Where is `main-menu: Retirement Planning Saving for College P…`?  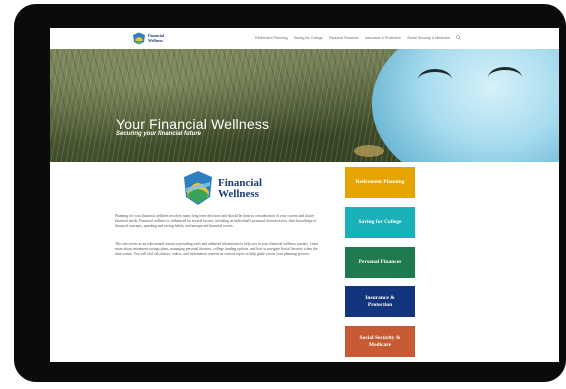 main-menu: Retirement Planning Saving for College P… is located at coordinates (358, 37).